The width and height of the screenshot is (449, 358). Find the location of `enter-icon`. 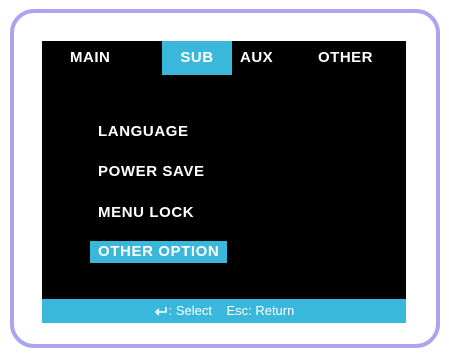

enter-icon is located at coordinates (161, 311).